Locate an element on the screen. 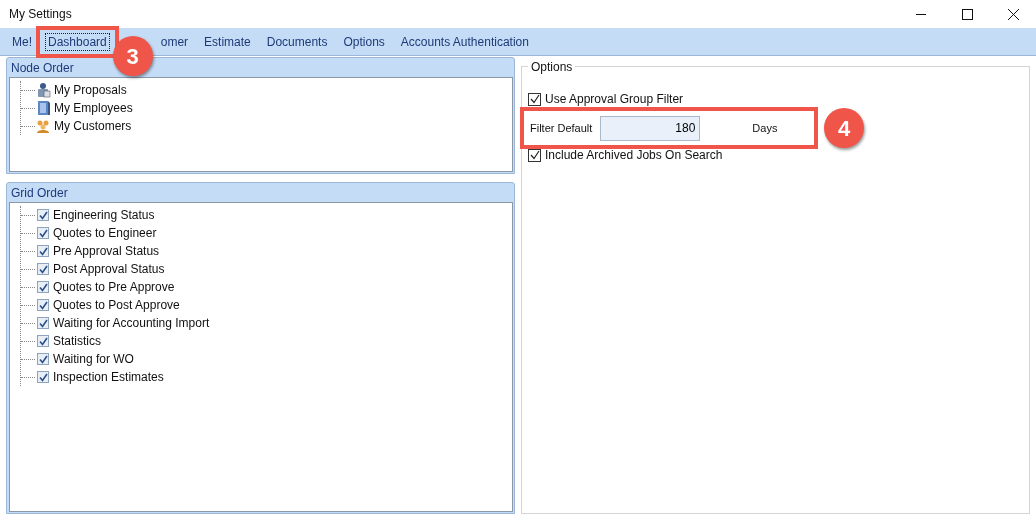  step-number-badge: 4 is located at coordinates (844, 128).